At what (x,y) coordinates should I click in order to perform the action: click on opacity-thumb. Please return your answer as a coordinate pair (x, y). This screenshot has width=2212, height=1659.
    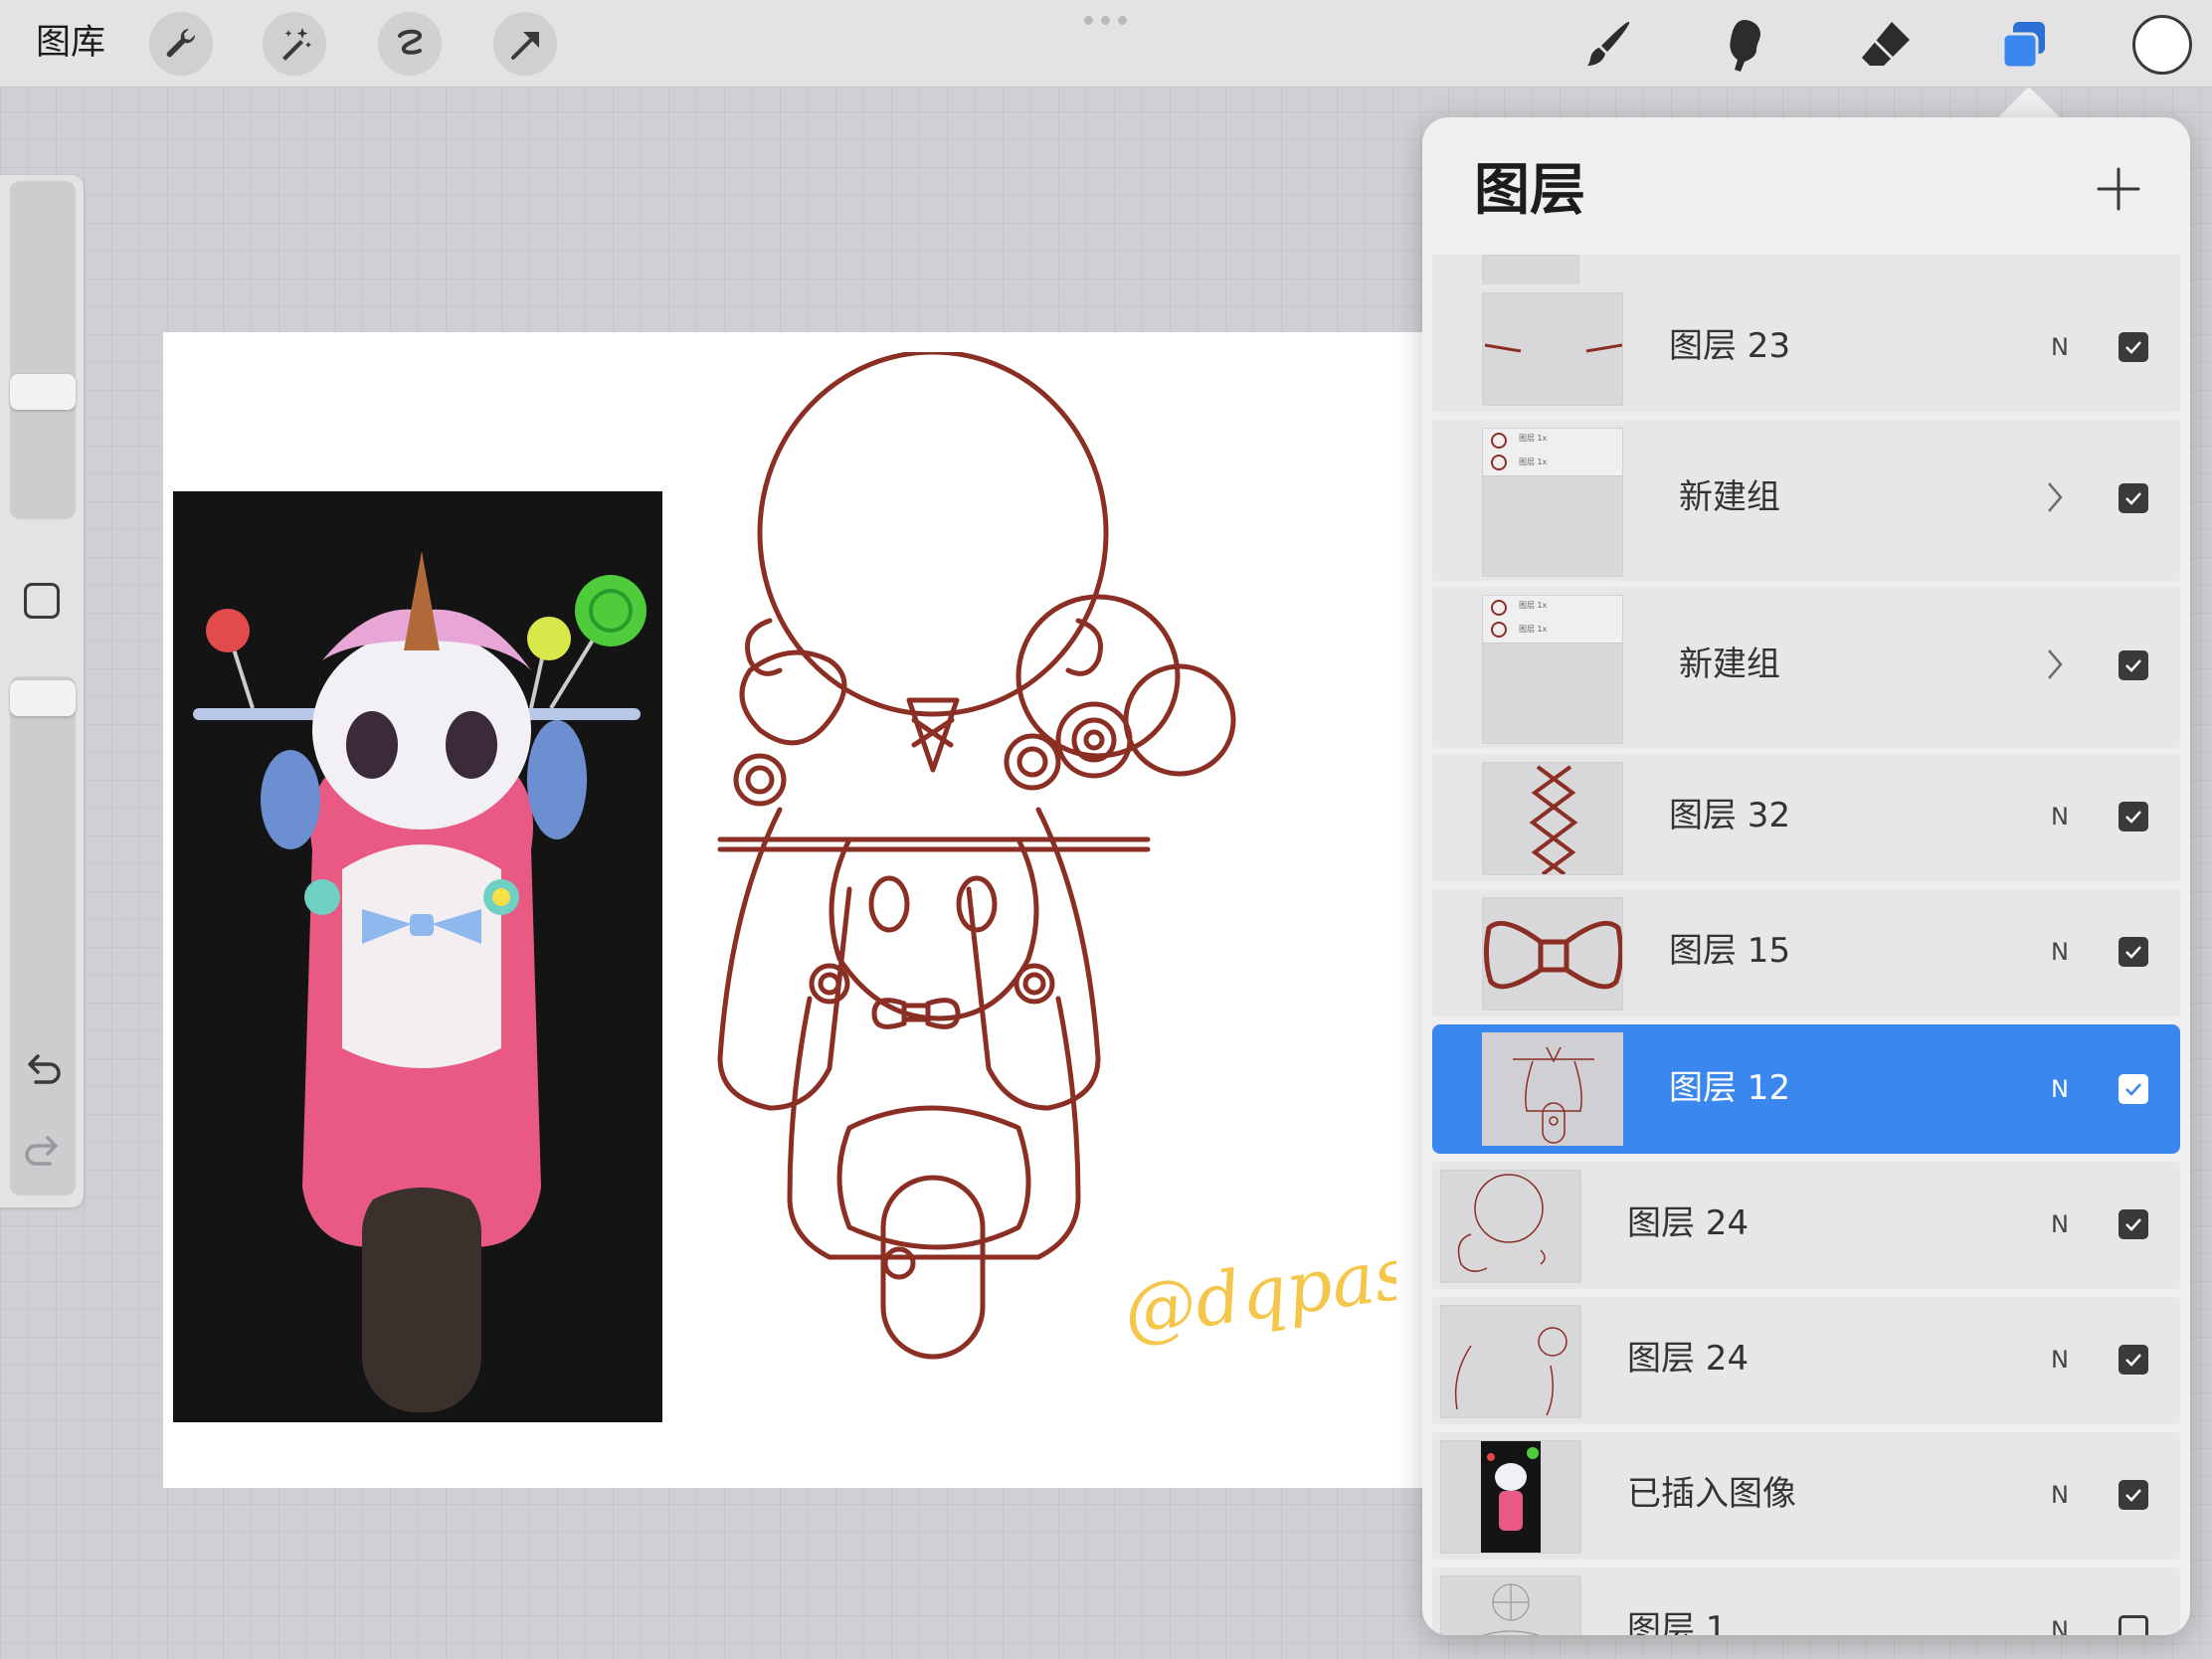
    Looking at the image, I should click on (43, 698).